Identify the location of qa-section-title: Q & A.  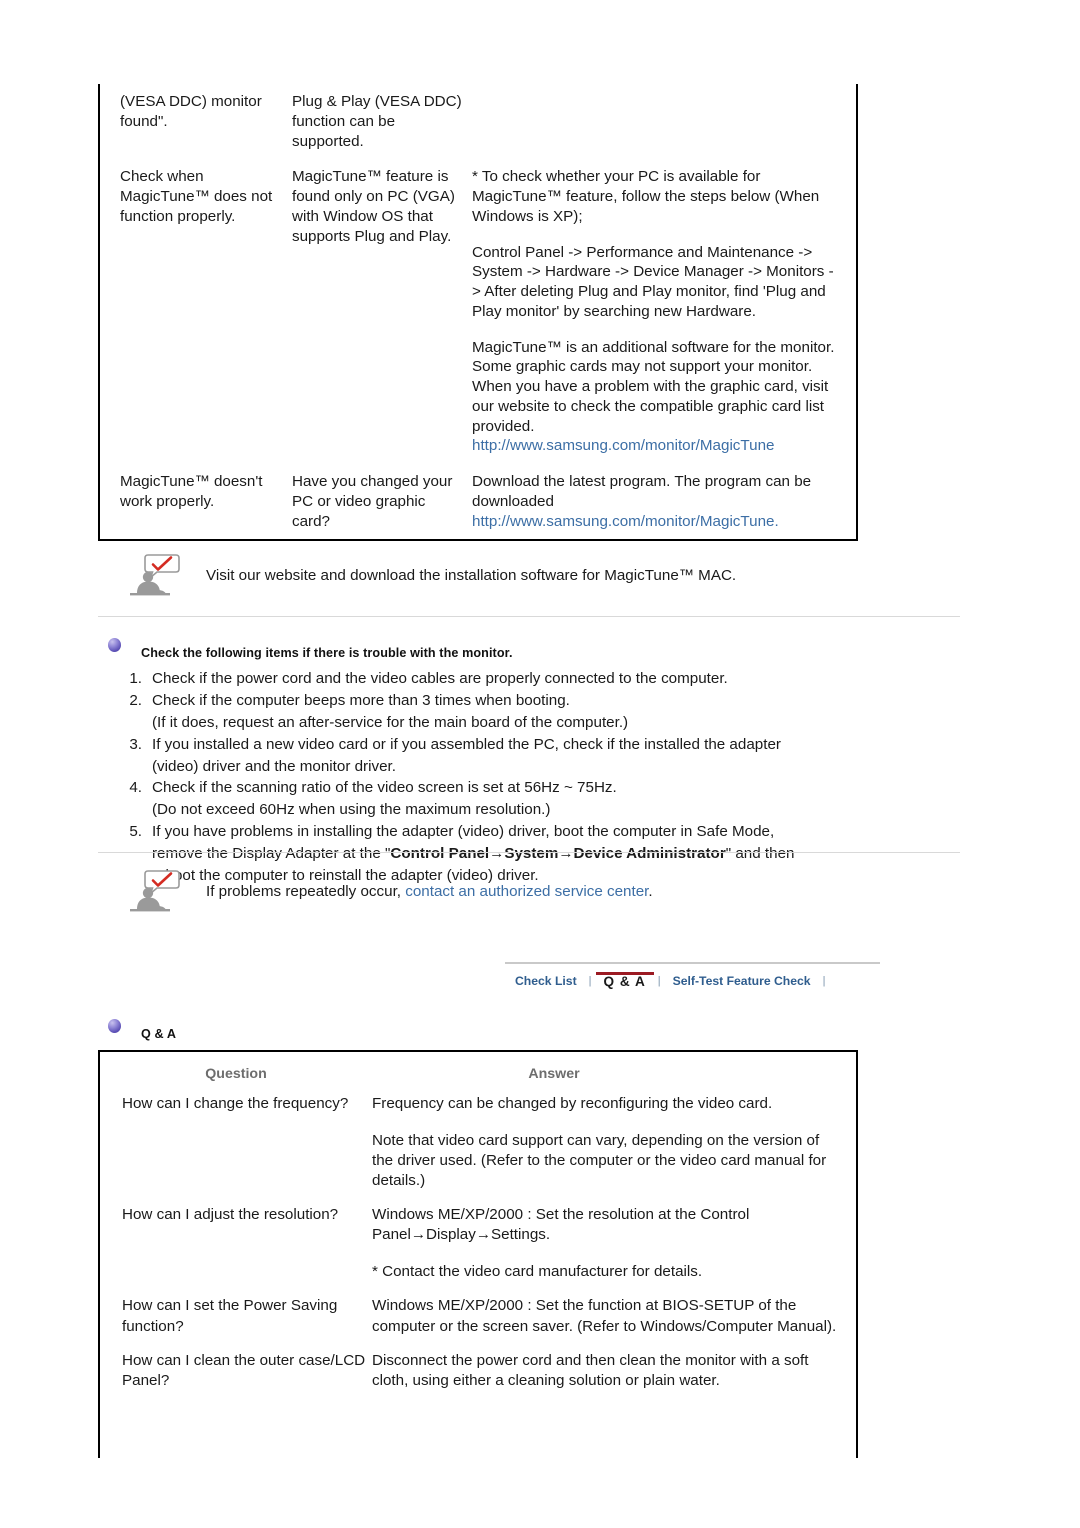
(159, 1034).